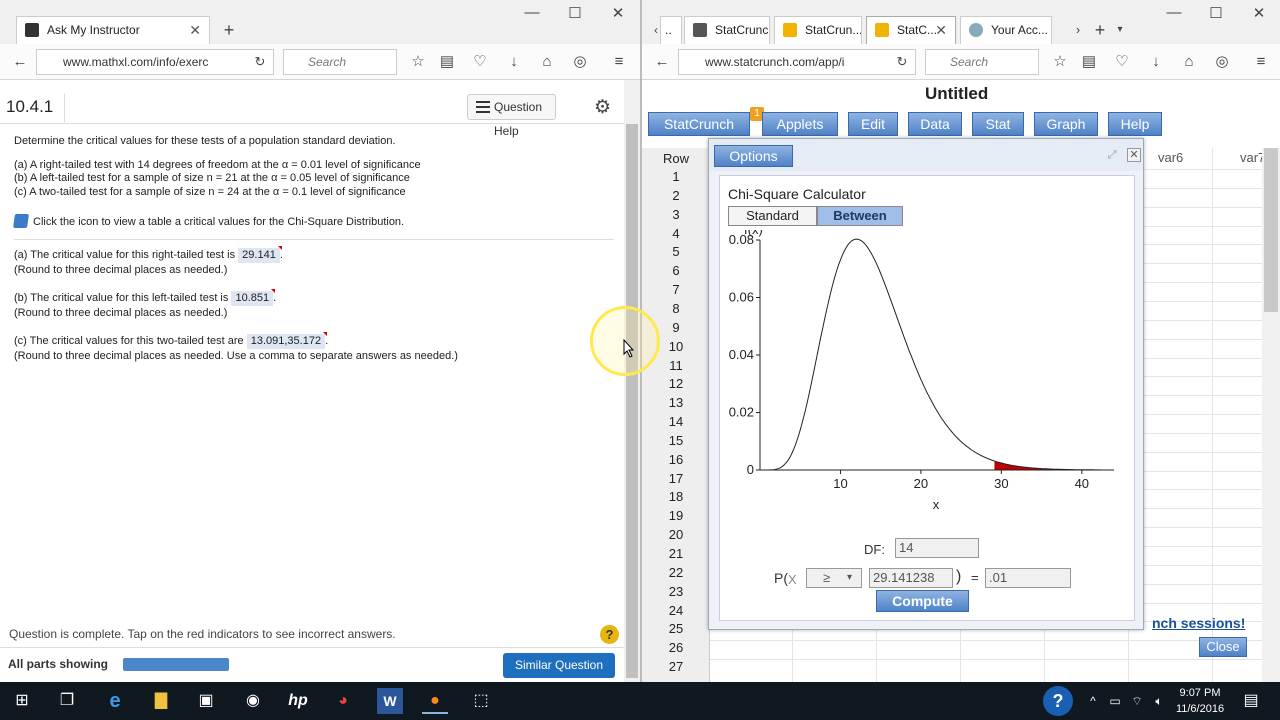 The width and height of the screenshot is (1280, 720). I want to click on row-number: 3, so click(676, 214).